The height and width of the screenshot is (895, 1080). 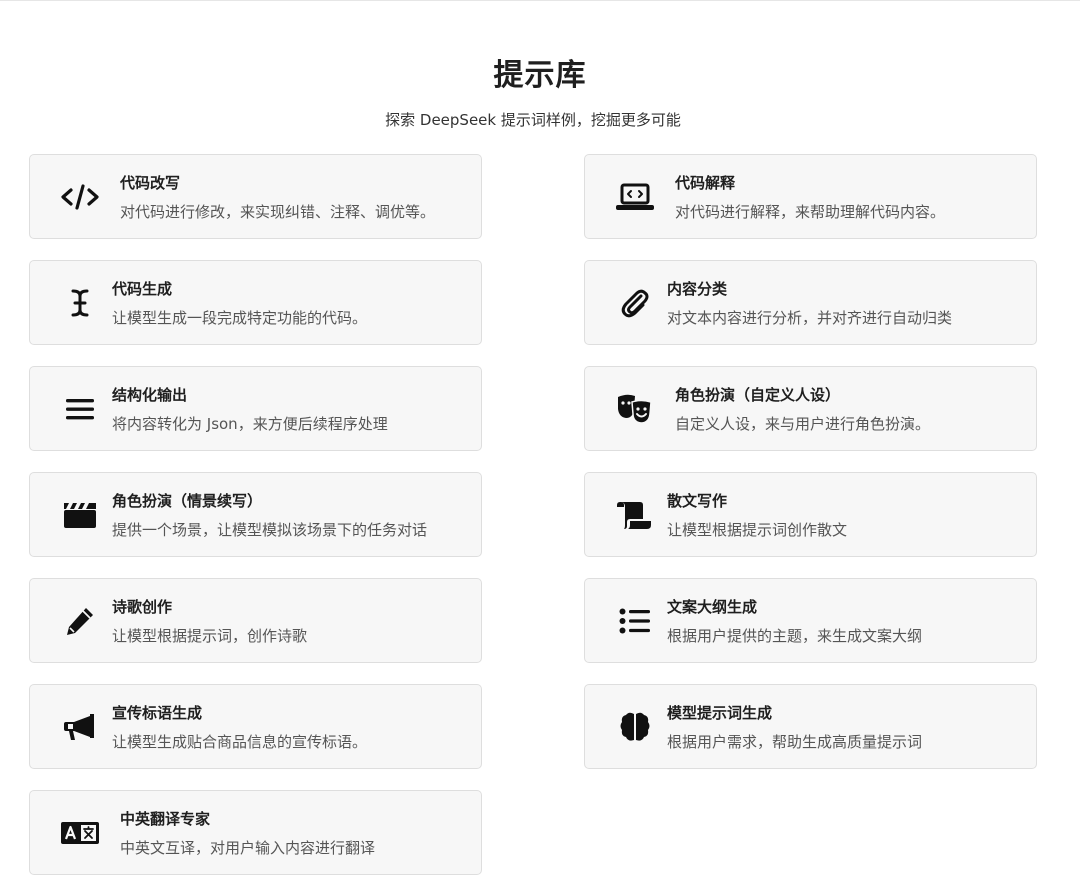 What do you see at coordinates (150, 395) in the screenshot?
I see `card-title: 结构化输出` at bounding box center [150, 395].